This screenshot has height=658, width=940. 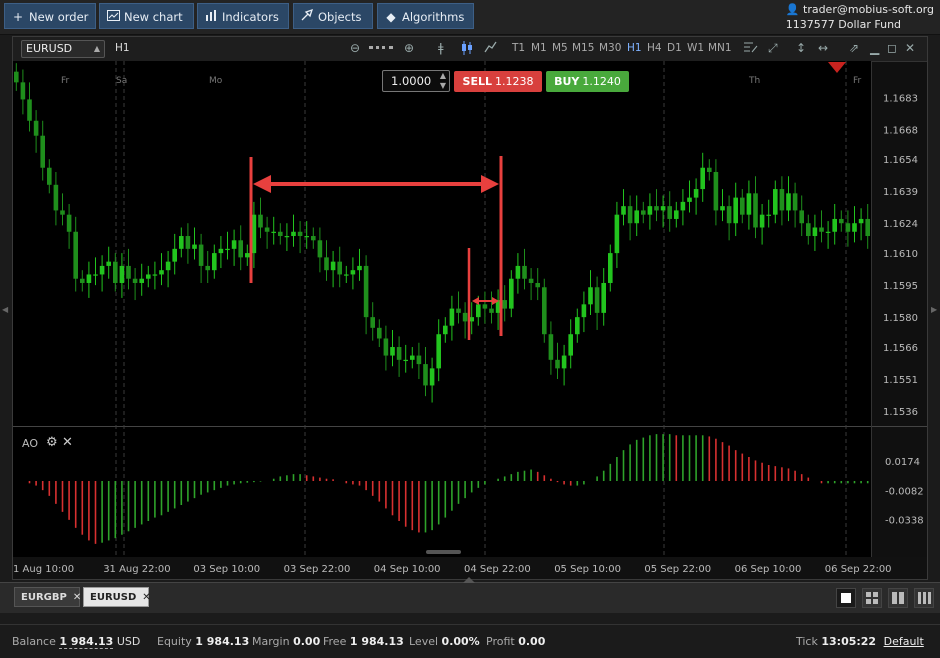 What do you see at coordinates (416, 81) in the screenshot?
I see `quantity-input: 1.0000 ▲ ▼` at bounding box center [416, 81].